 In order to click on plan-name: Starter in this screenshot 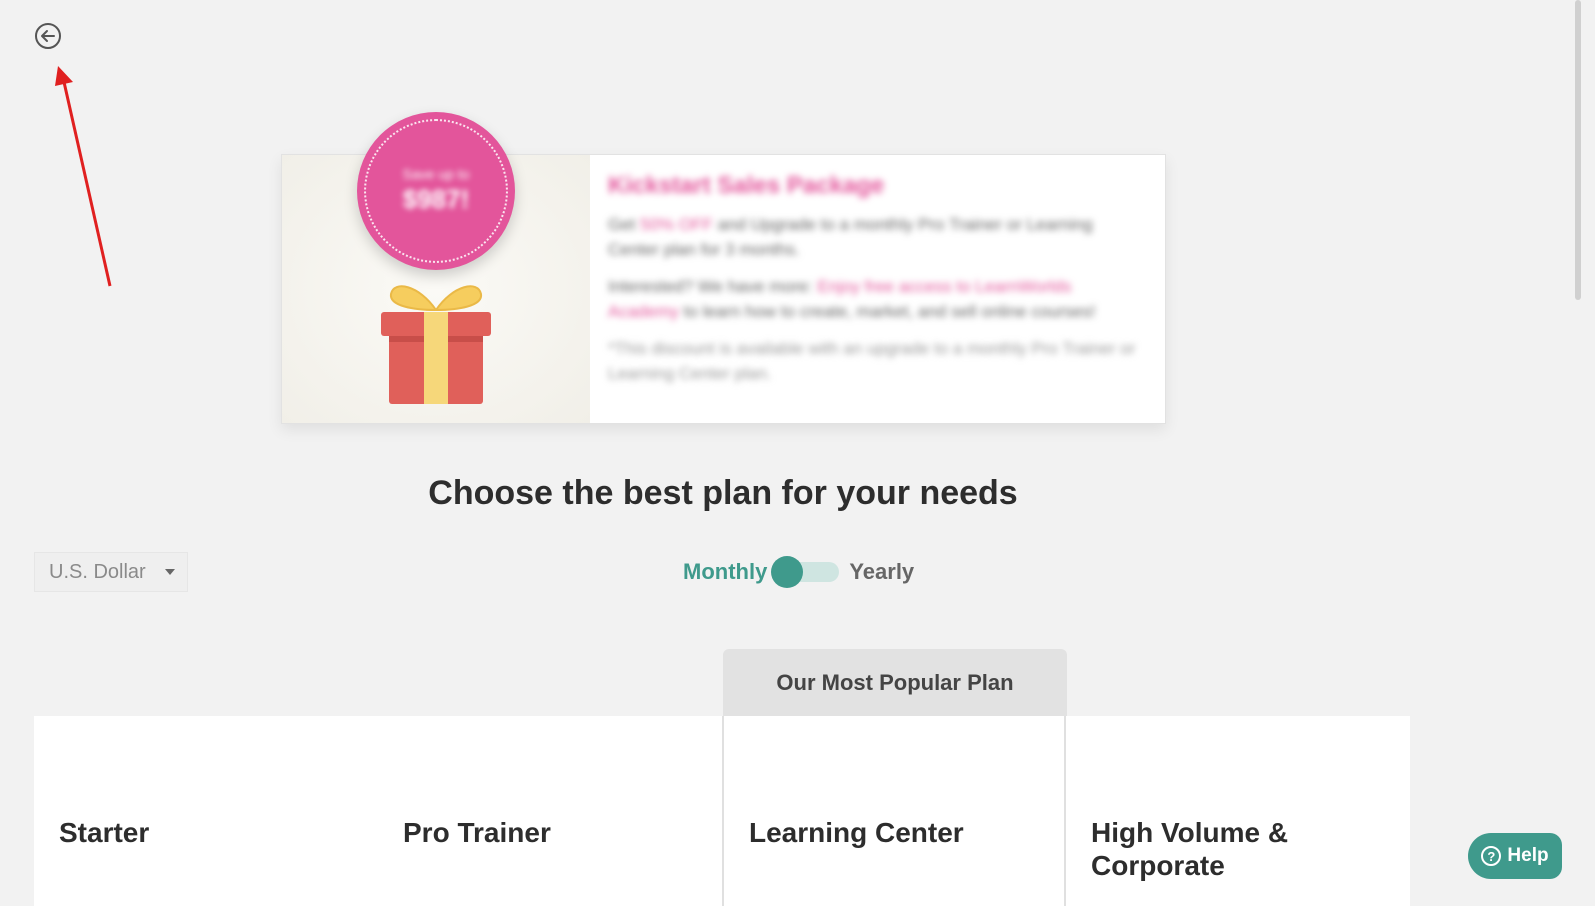, I will do `click(104, 832)`.